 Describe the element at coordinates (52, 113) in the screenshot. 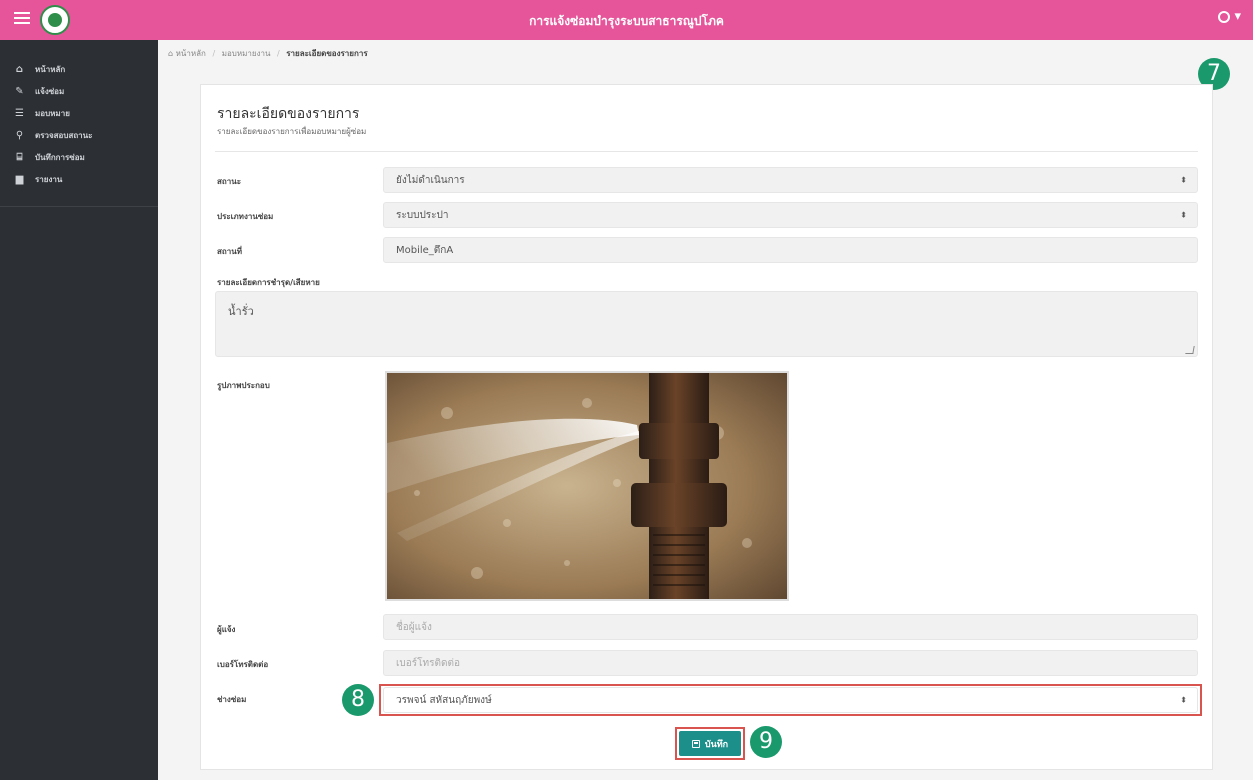

I see `sidebar-item-label: มอบหมาย` at that location.